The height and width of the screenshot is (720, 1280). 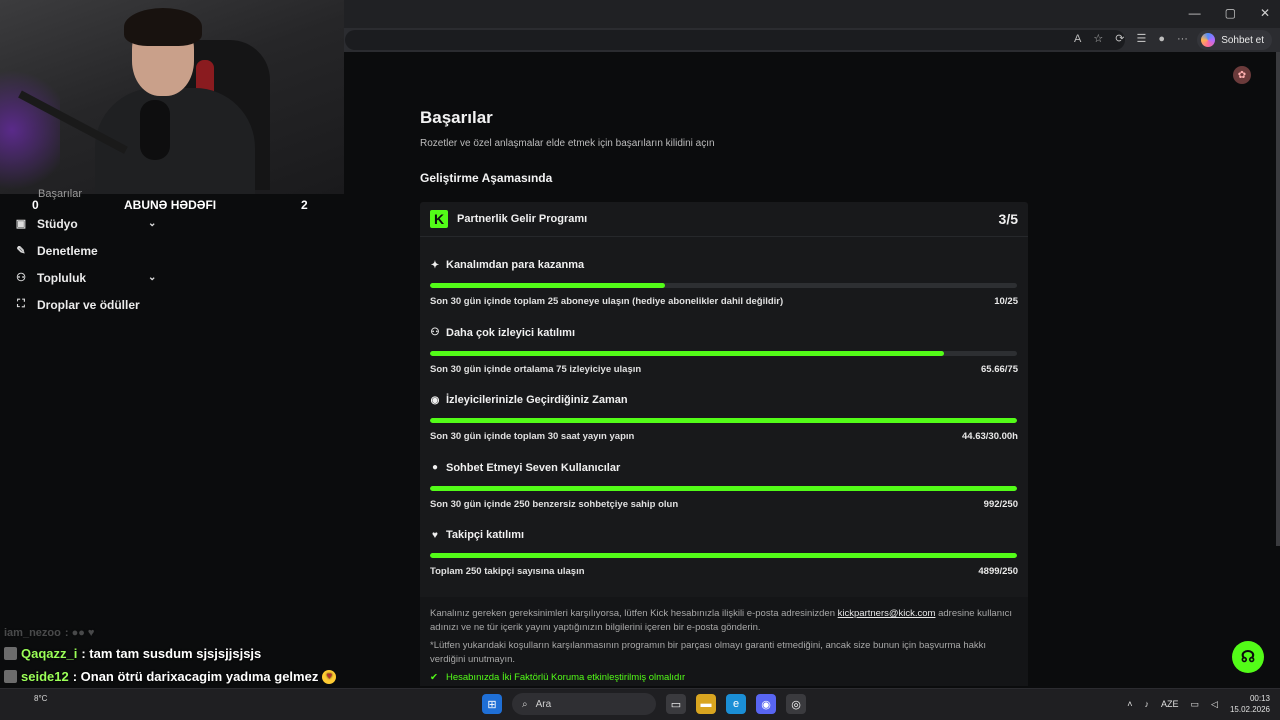 What do you see at coordinates (1119, 38) in the screenshot?
I see `extension-icon: ⟳` at bounding box center [1119, 38].